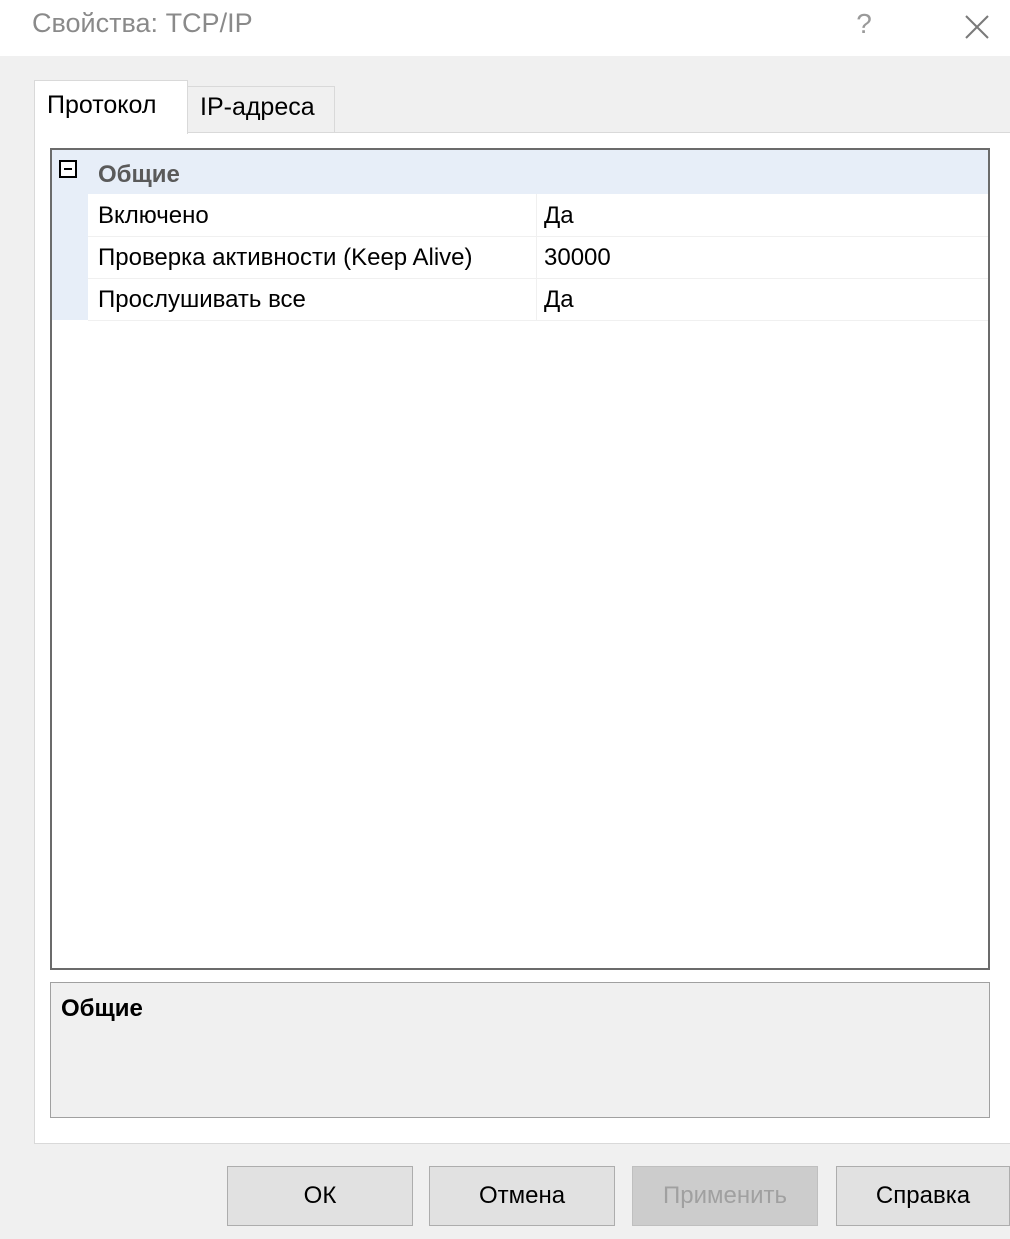 The image size is (1010, 1239). I want to click on cancel-button: Отмена, so click(522, 1196).